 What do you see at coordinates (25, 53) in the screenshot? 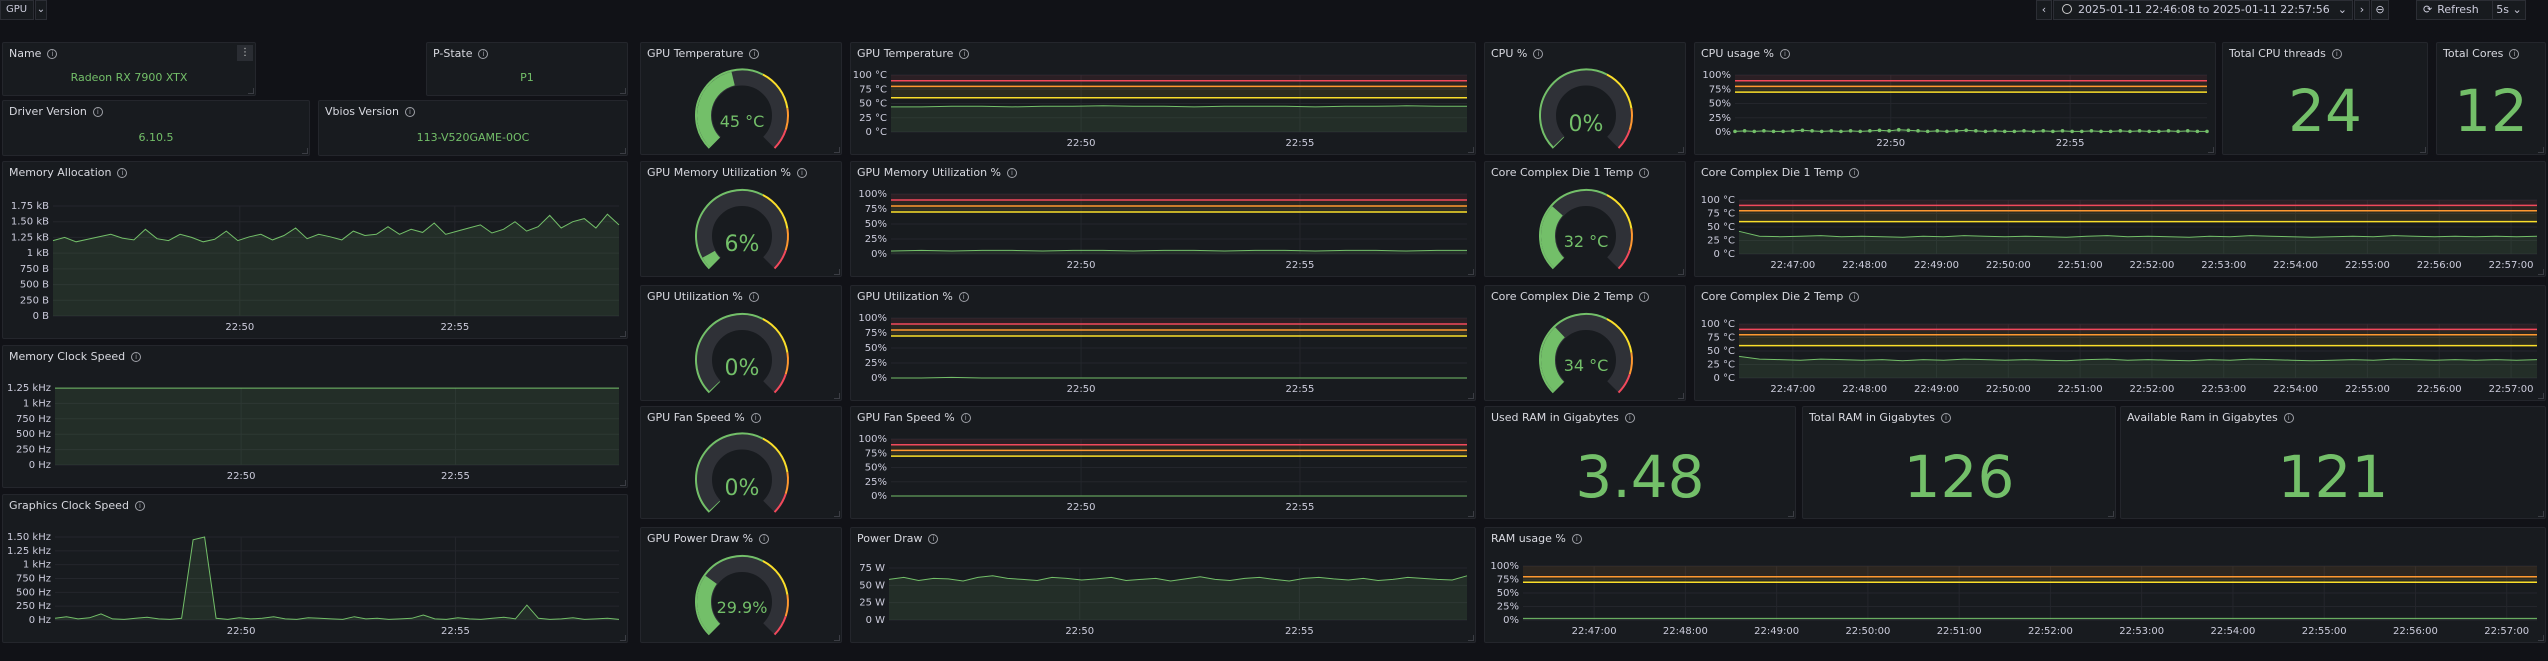
I see `panel-title-text: Name` at bounding box center [25, 53].